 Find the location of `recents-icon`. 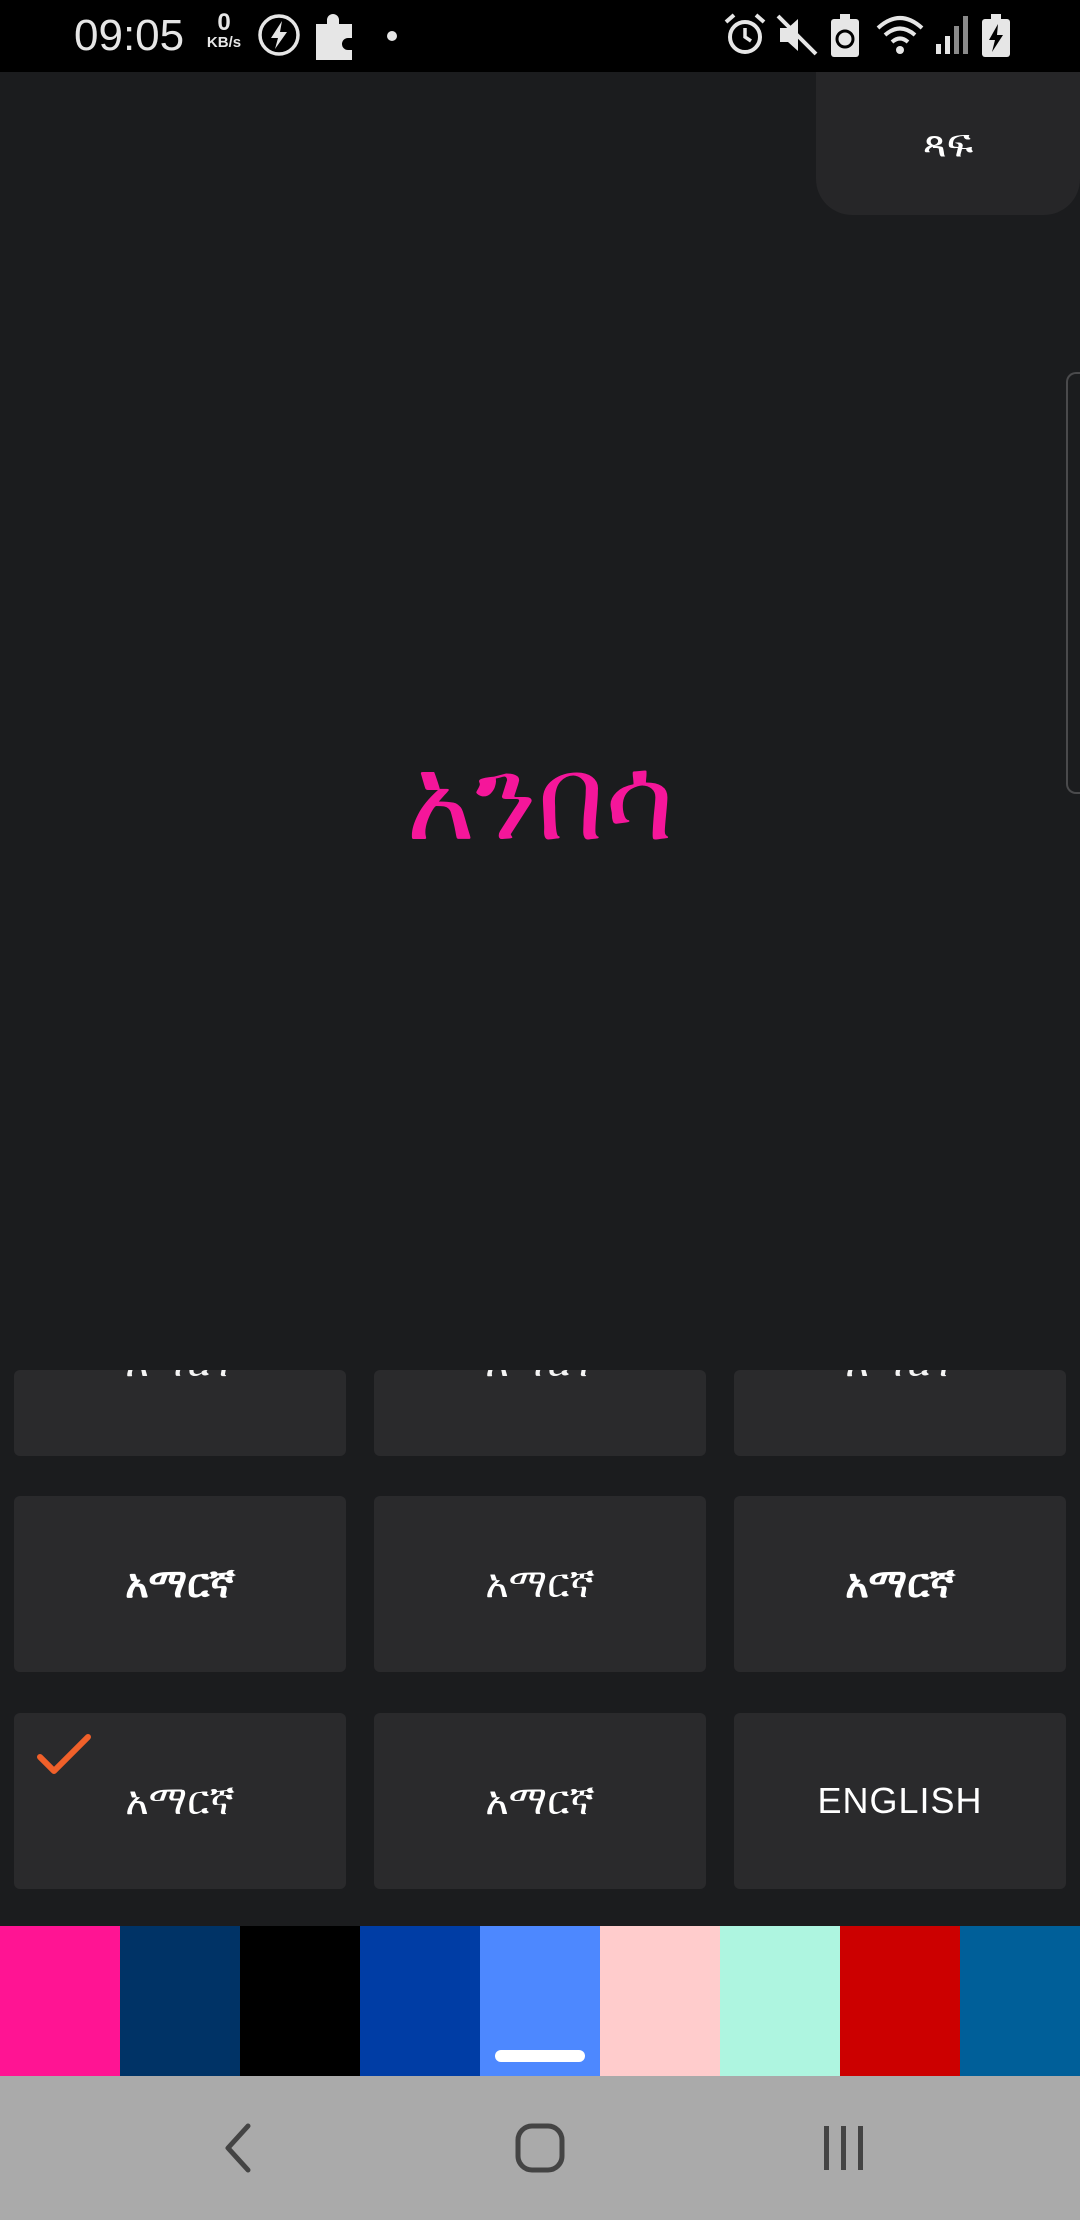

recents-icon is located at coordinates (843, 2148).